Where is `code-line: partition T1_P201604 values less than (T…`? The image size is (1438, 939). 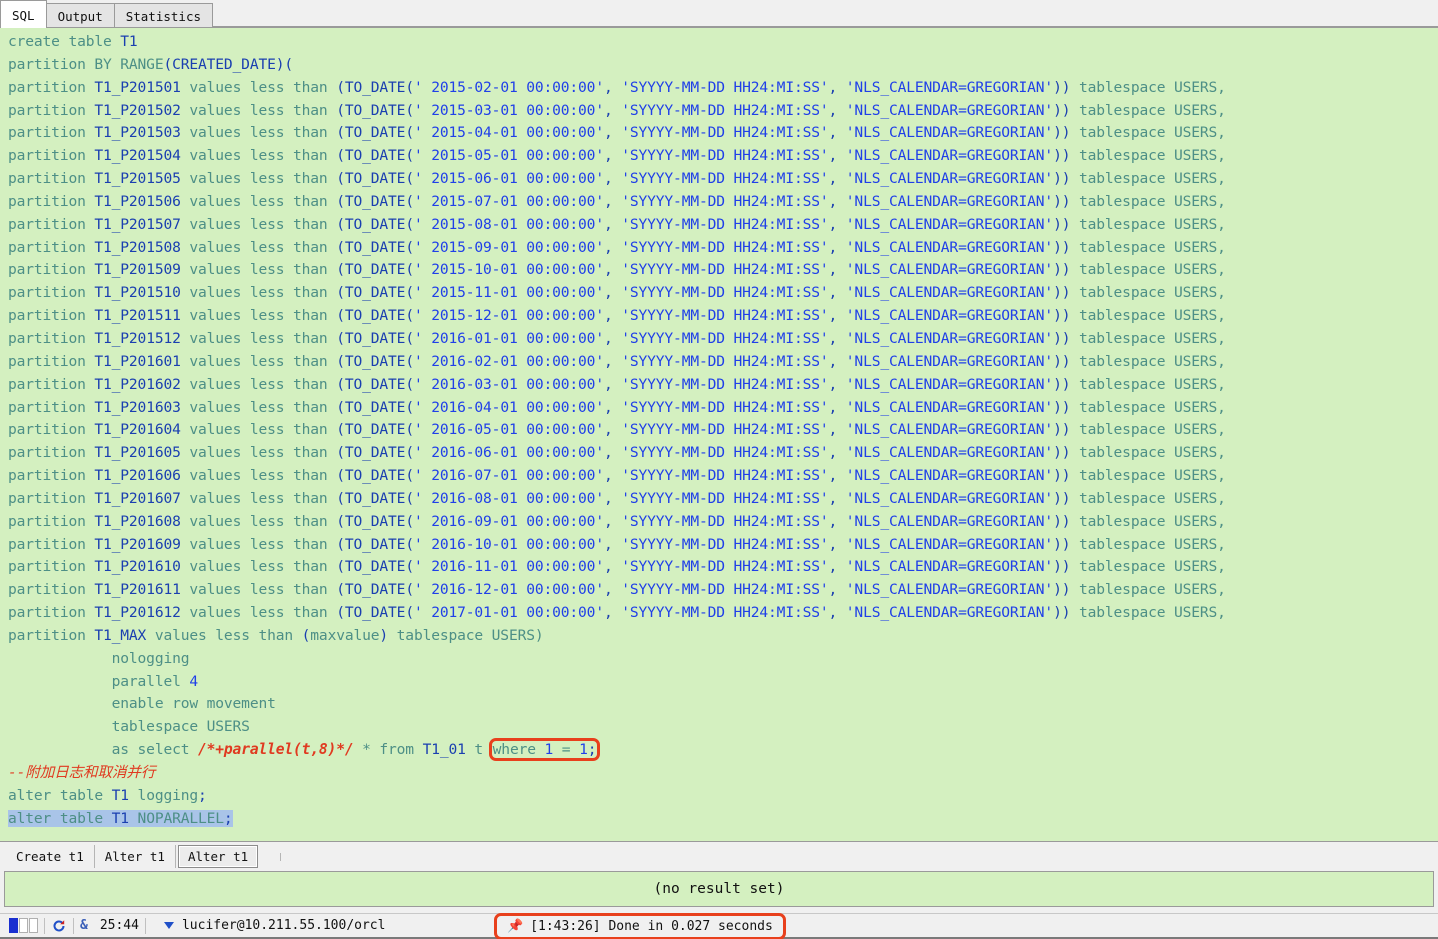
code-line: partition T1_P201604 values less than (T… is located at coordinates (617, 430).